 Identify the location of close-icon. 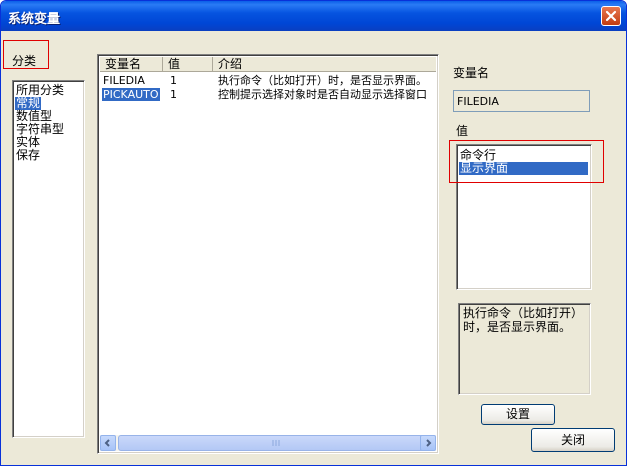
(611, 16).